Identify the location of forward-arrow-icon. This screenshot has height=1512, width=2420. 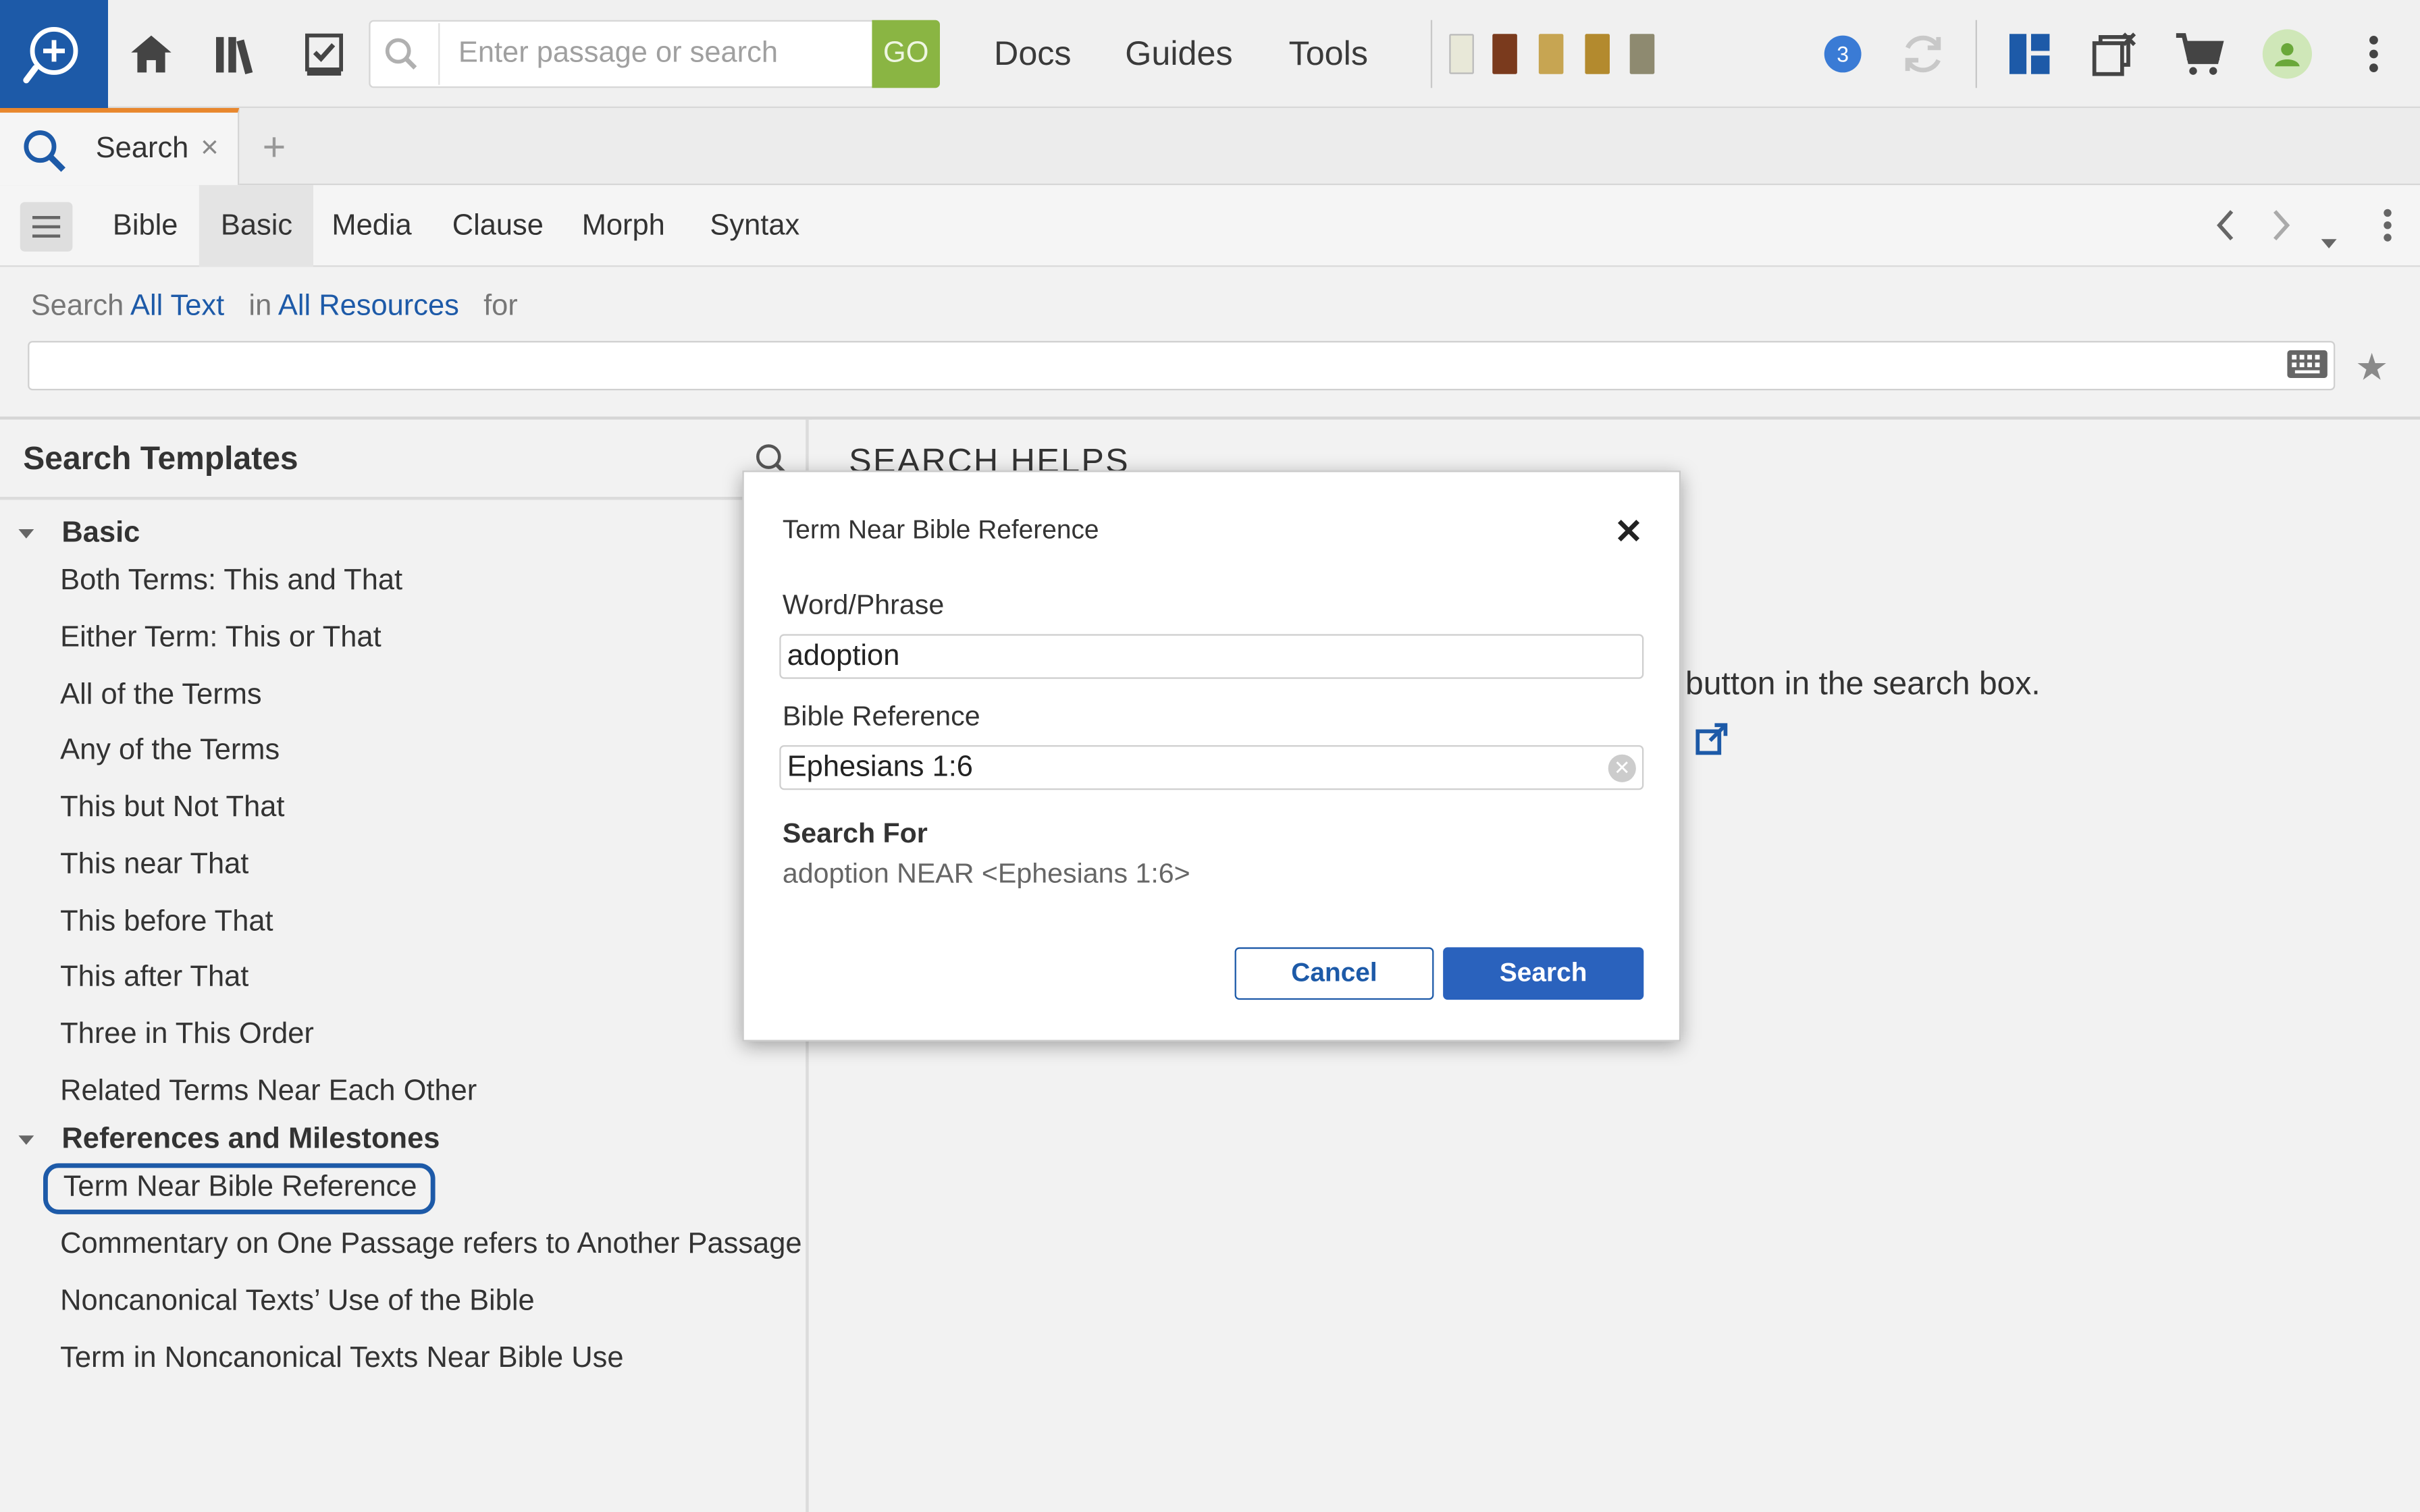
(2281, 230).